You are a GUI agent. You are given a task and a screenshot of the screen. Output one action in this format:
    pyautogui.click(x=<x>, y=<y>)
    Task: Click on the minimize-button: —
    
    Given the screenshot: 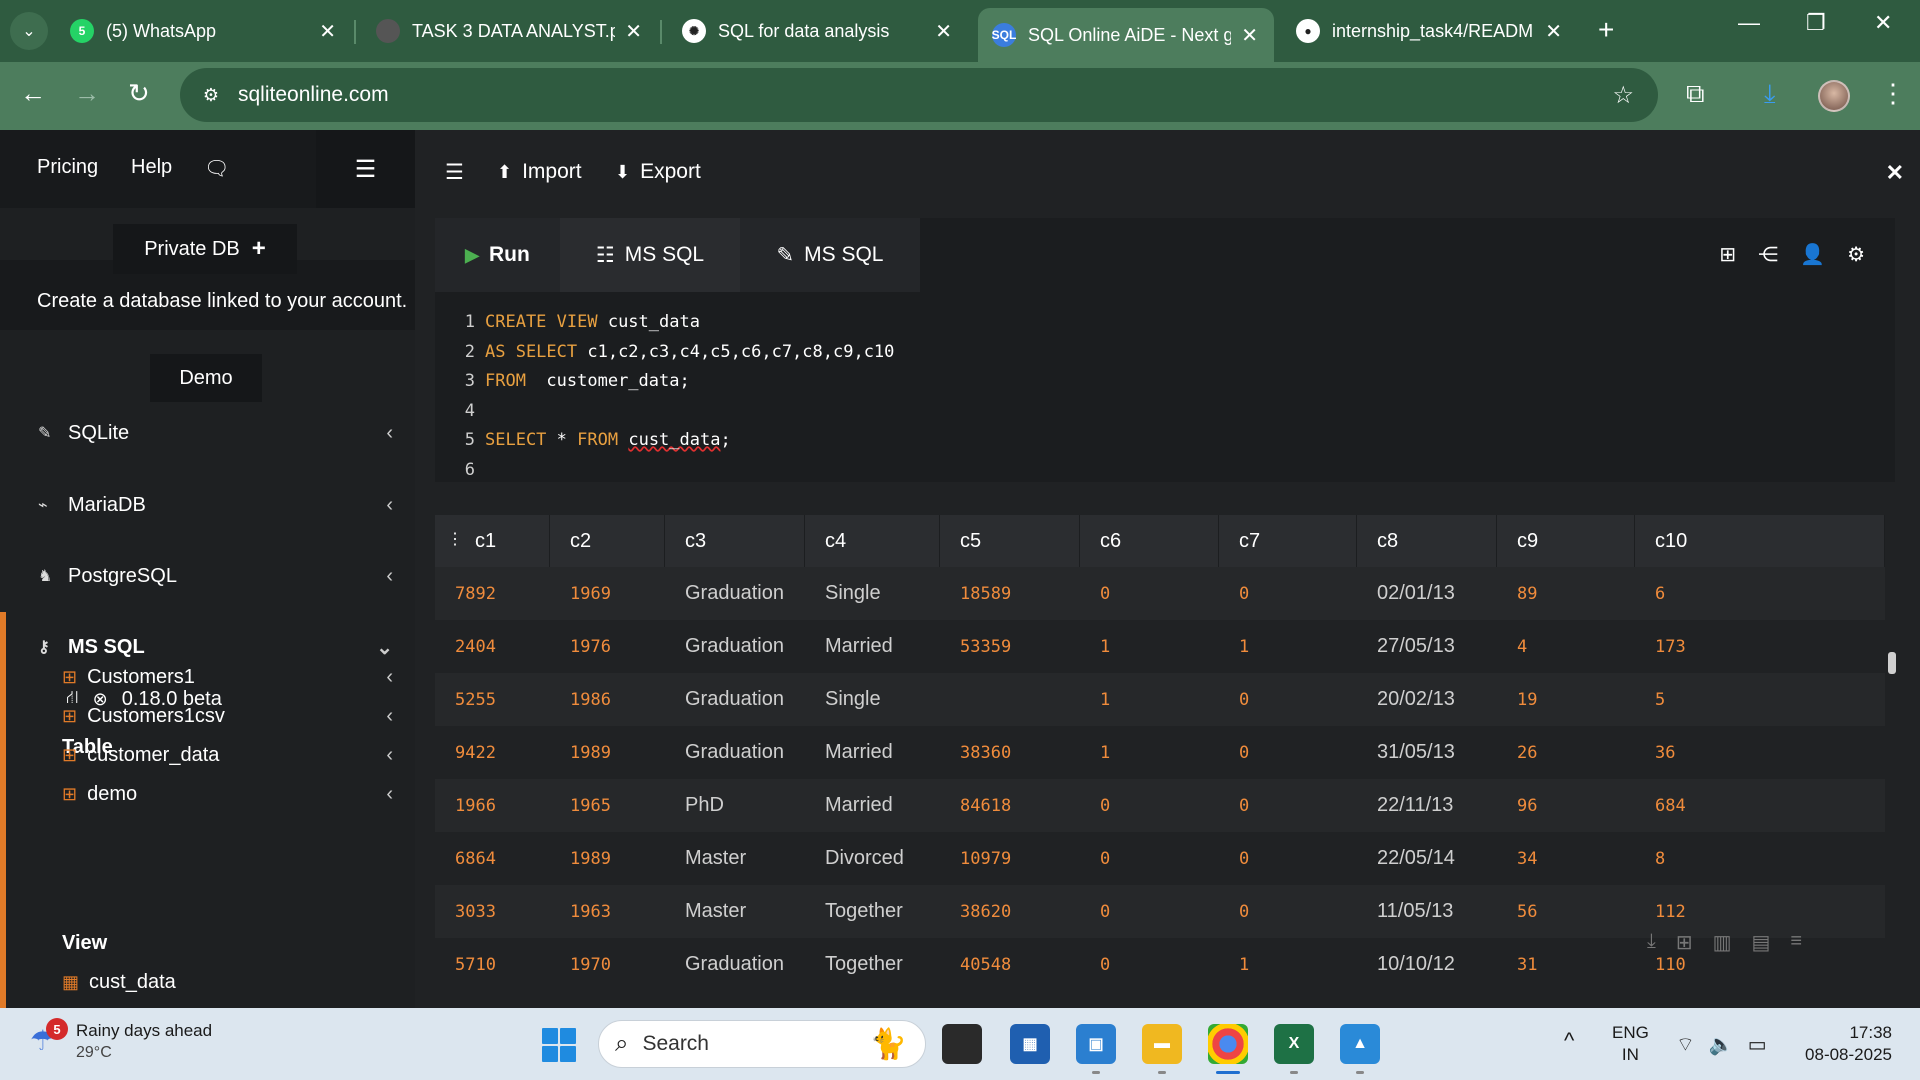 What is the action you would take?
    pyautogui.click(x=1749, y=23)
    